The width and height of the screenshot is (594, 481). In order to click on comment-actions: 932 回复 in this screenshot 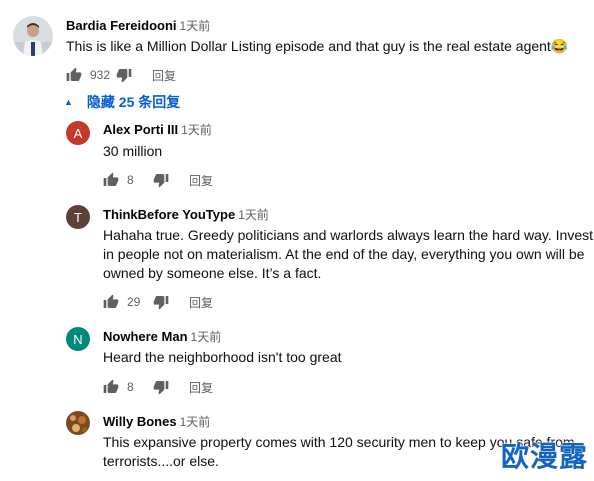, I will do `click(121, 75)`.